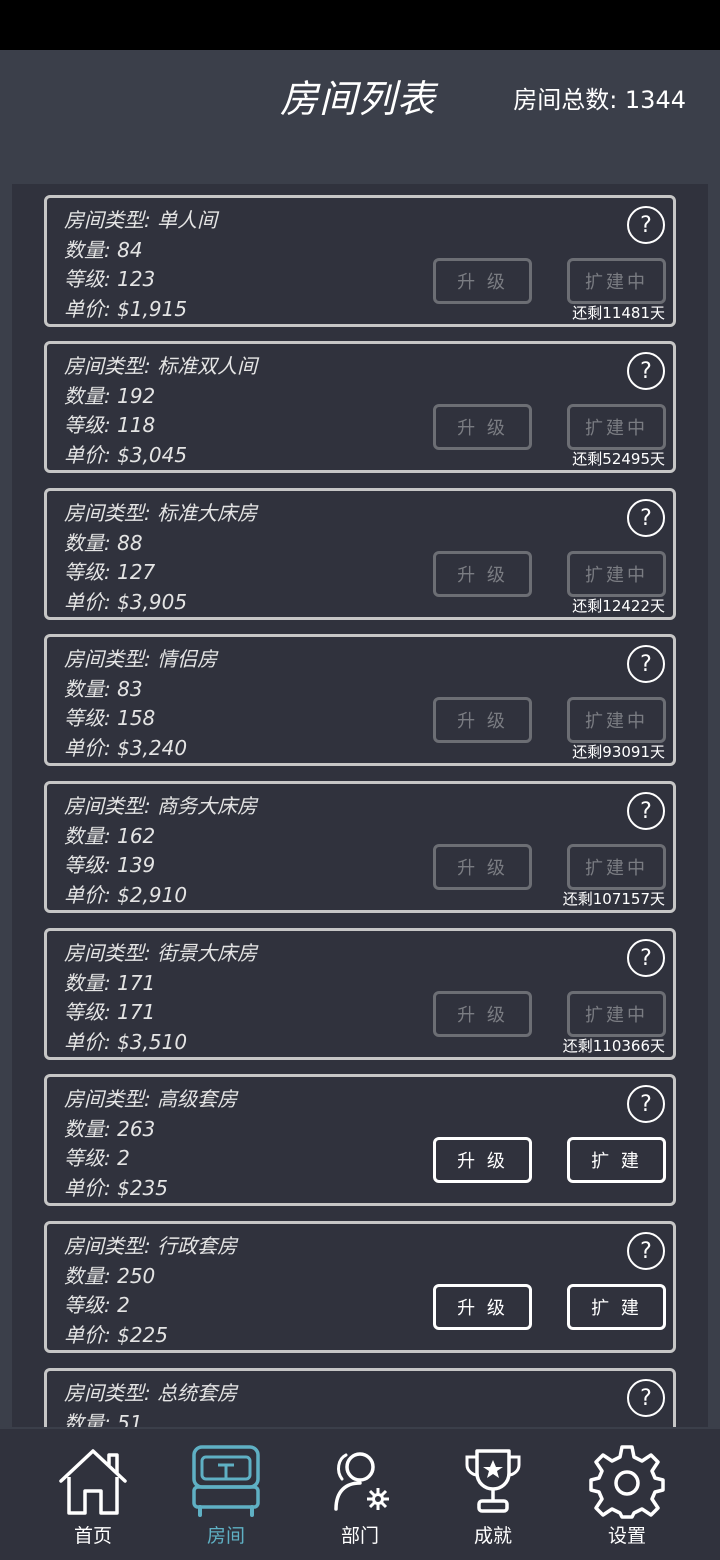 Image resolution: width=720 pixels, height=1560 pixels. What do you see at coordinates (110, 1276) in the screenshot?
I see `room-count: 数量: 250` at bounding box center [110, 1276].